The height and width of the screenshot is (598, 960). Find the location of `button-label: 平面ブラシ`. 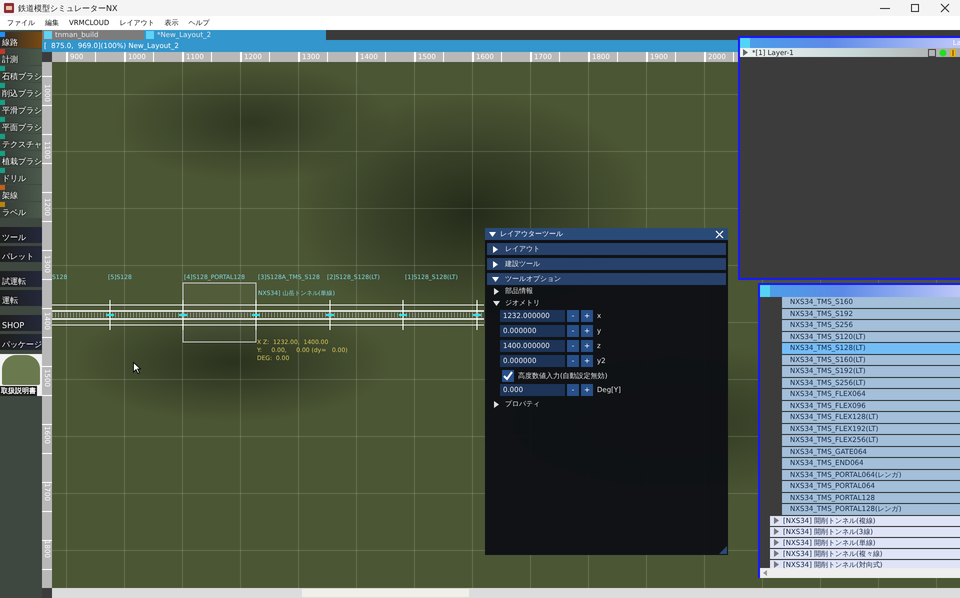

button-label: 平面ブラシ is located at coordinates (21, 128).